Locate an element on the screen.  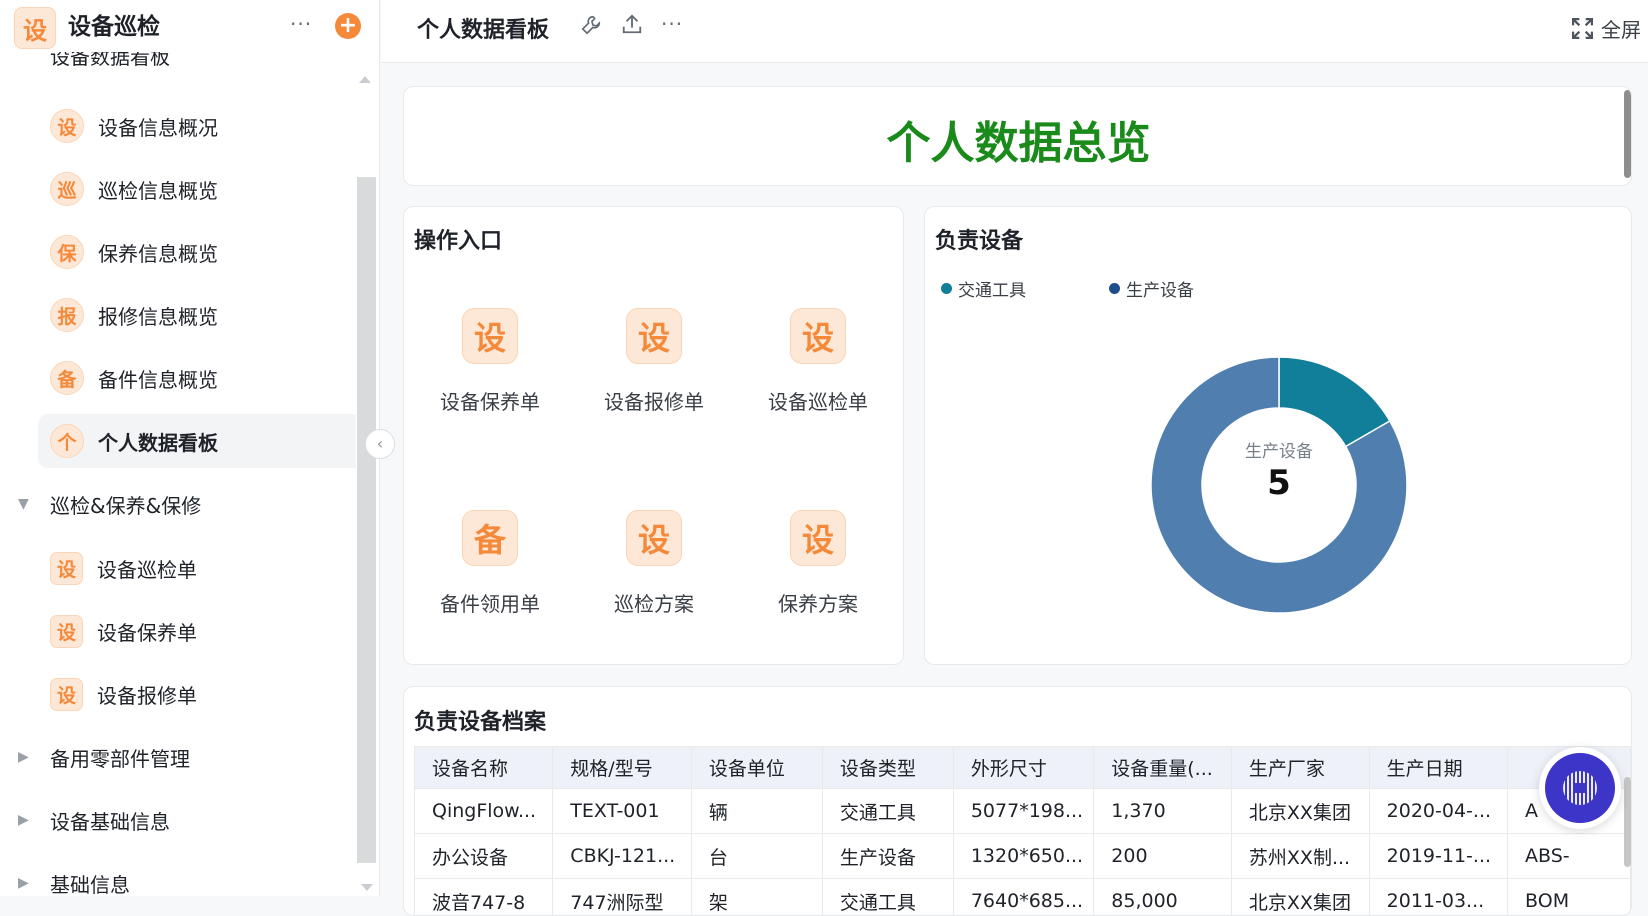
assistant-float-button is located at coordinates (1580, 788).